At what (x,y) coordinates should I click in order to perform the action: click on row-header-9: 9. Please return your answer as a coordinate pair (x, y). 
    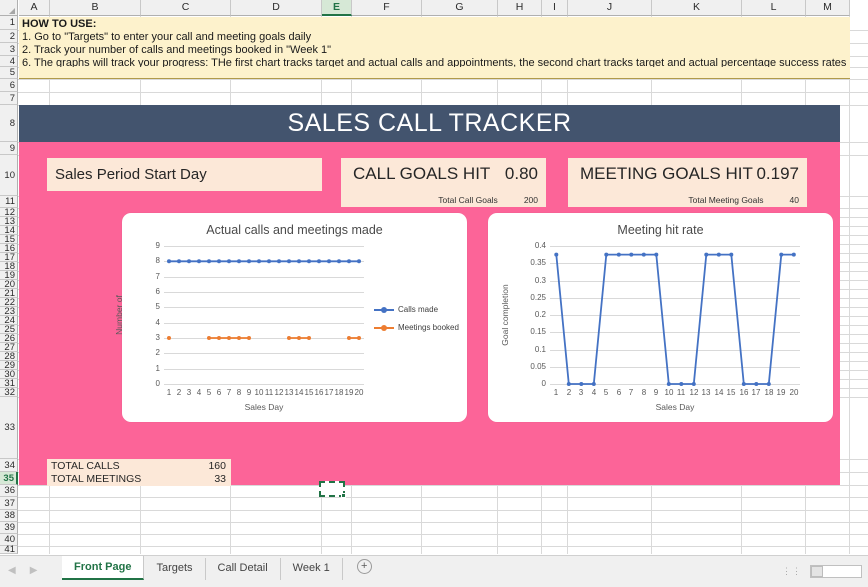
    Looking at the image, I should click on (9, 148).